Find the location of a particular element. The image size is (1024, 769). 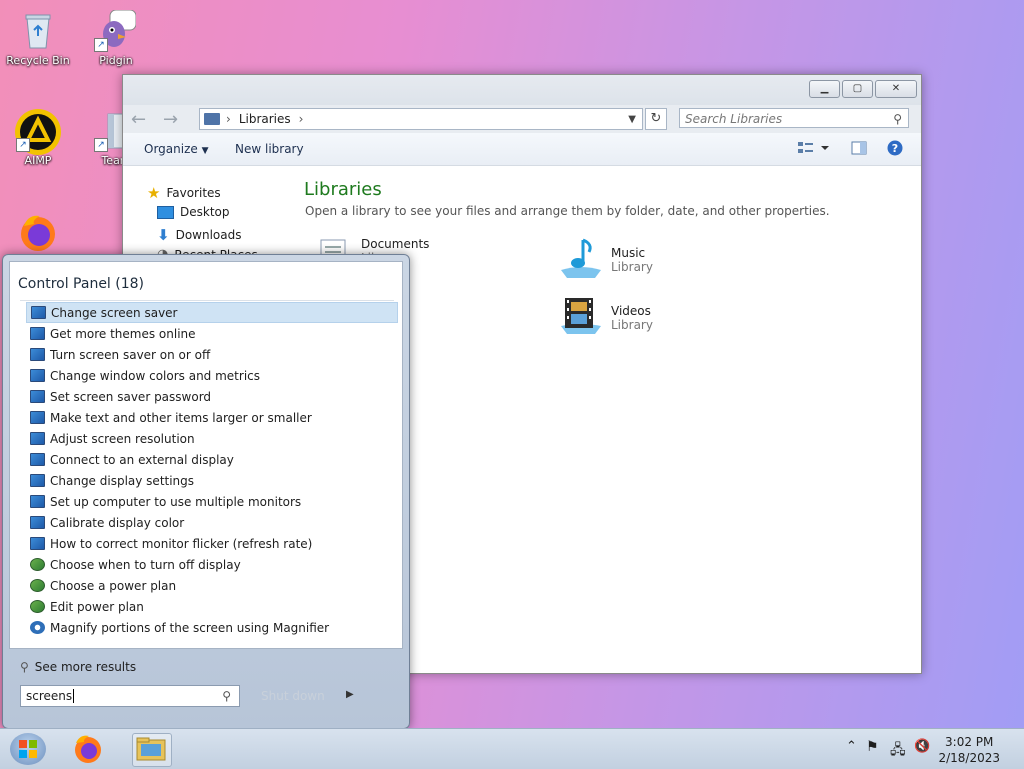

desktop-icon-pidgin: ↗ Pidgin is located at coordinates (116, 38).